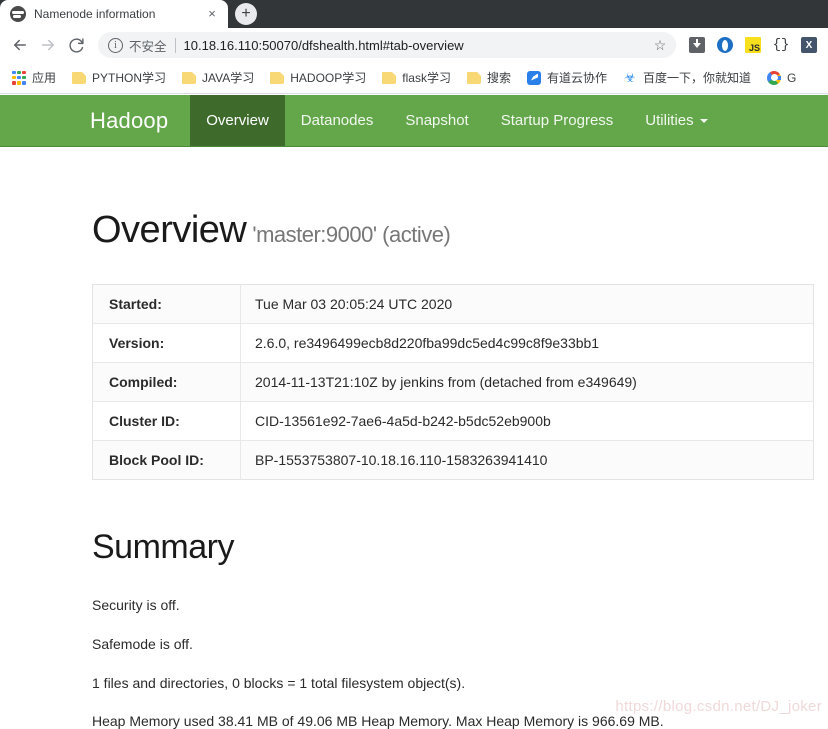  I want to click on globe-icon, so click(18, 14).